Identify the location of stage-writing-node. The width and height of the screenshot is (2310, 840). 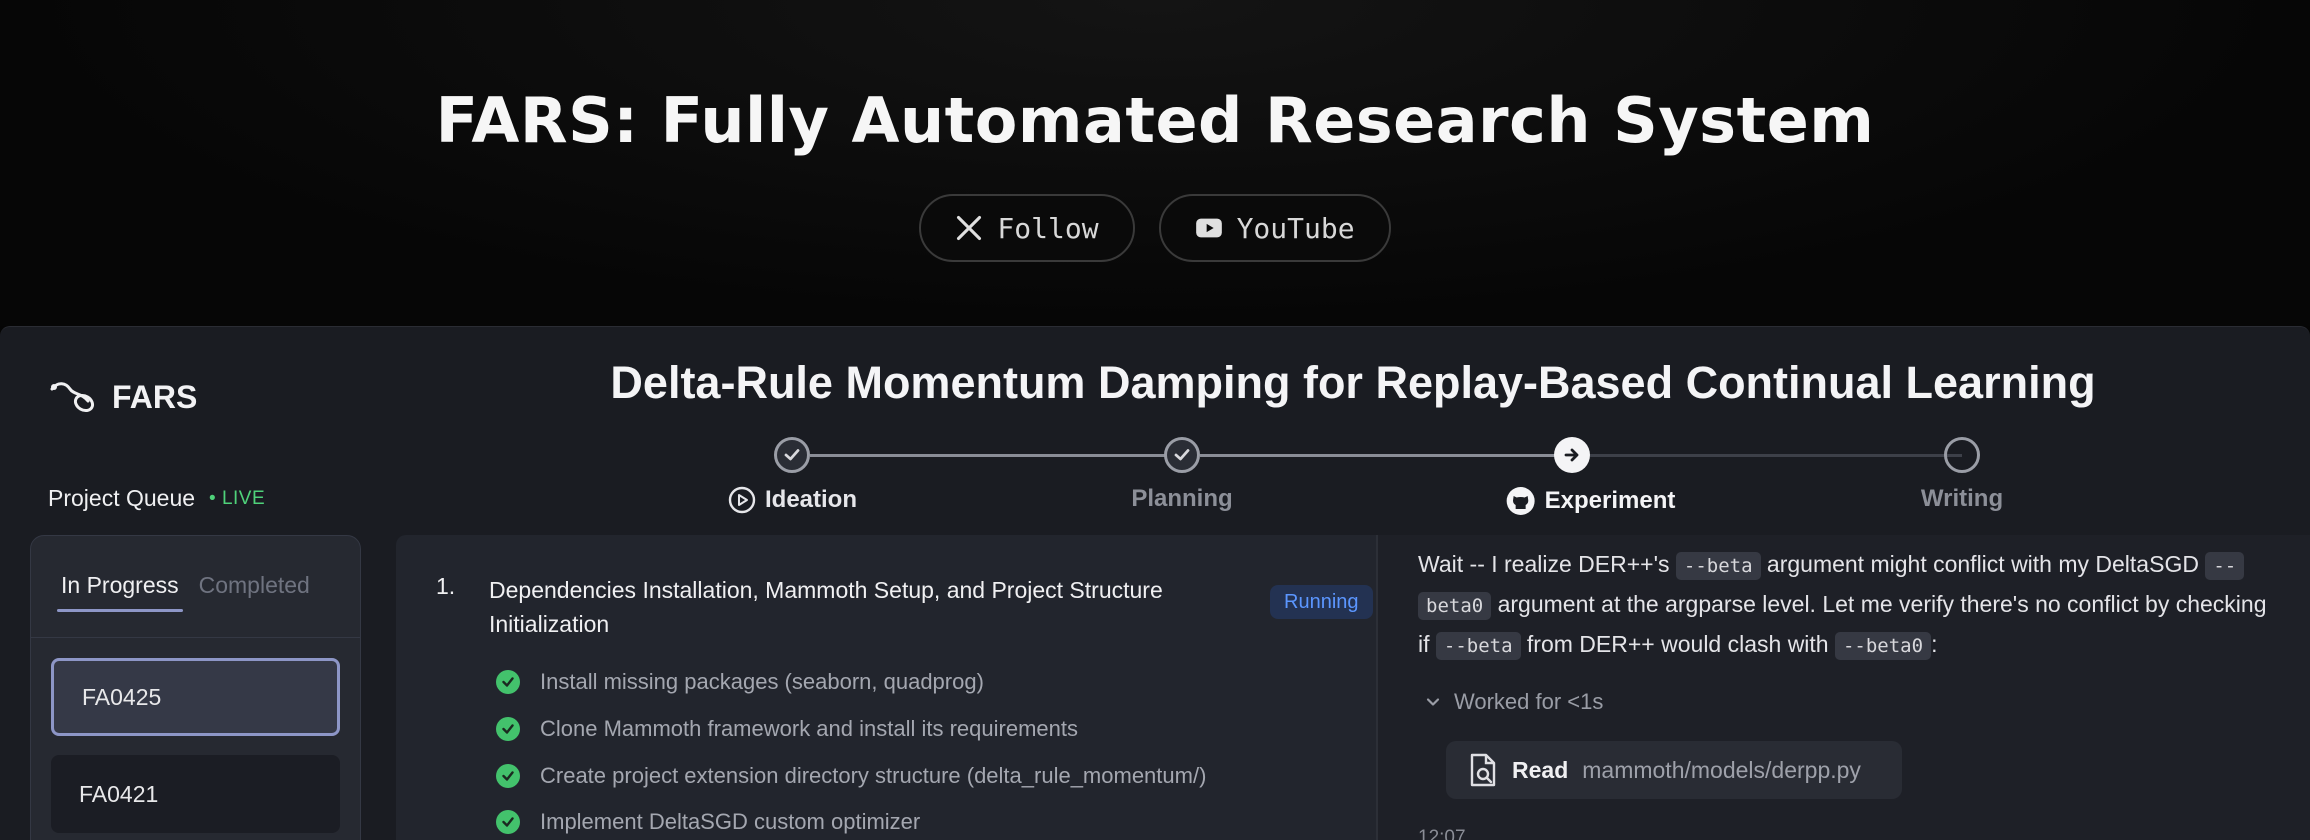
(1962, 455).